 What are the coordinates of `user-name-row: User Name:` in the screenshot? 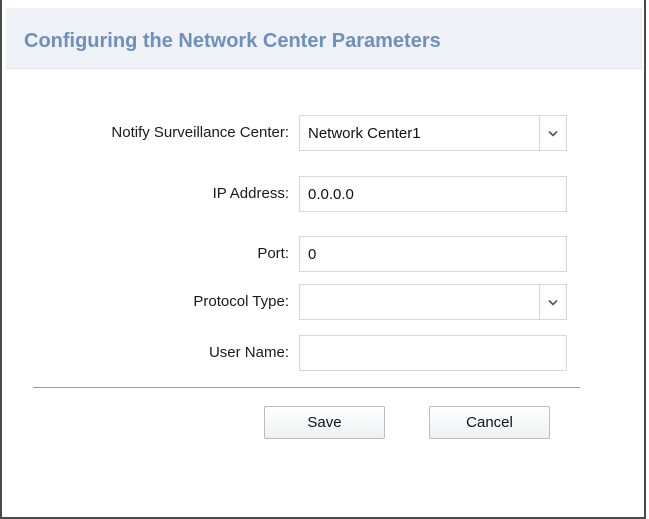 It's located at (323, 353).